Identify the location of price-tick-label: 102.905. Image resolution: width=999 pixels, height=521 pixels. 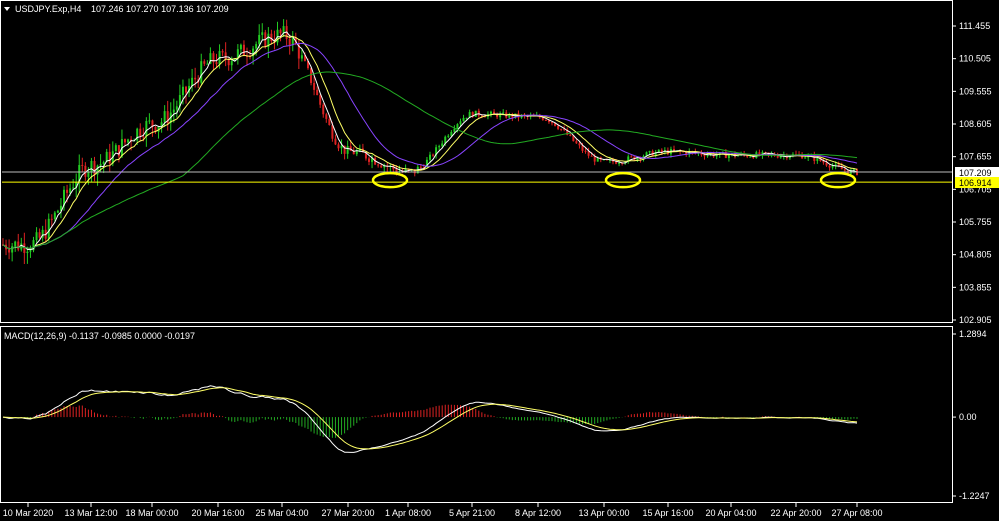
(975, 320).